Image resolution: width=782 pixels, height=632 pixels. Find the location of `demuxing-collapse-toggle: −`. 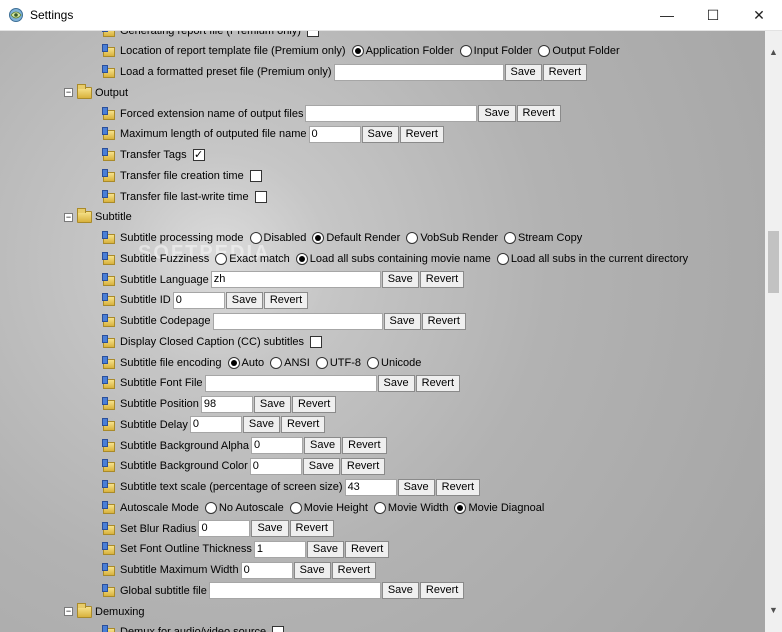

demuxing-collapse-toggle: − is located at coordinates (68, 611).